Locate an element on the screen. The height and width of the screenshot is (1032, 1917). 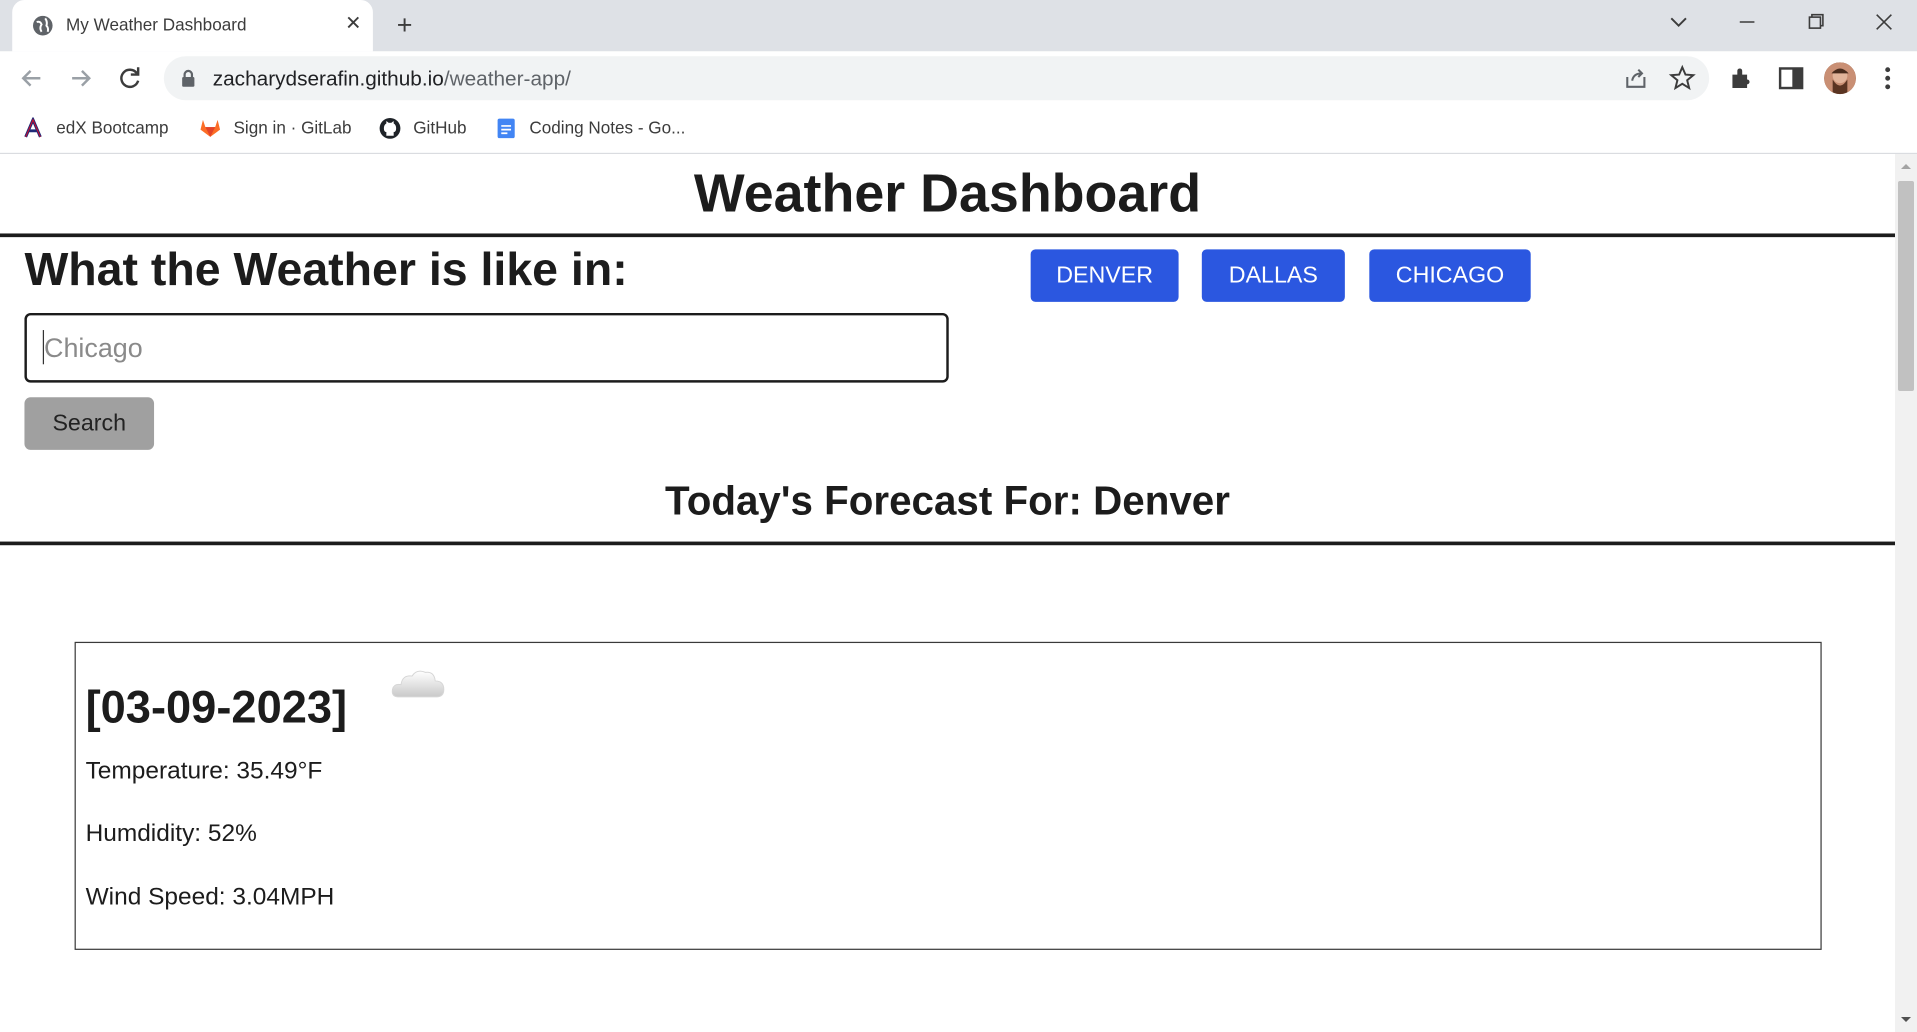
scroll-down-icon is located at coordinates (1906, 1020).